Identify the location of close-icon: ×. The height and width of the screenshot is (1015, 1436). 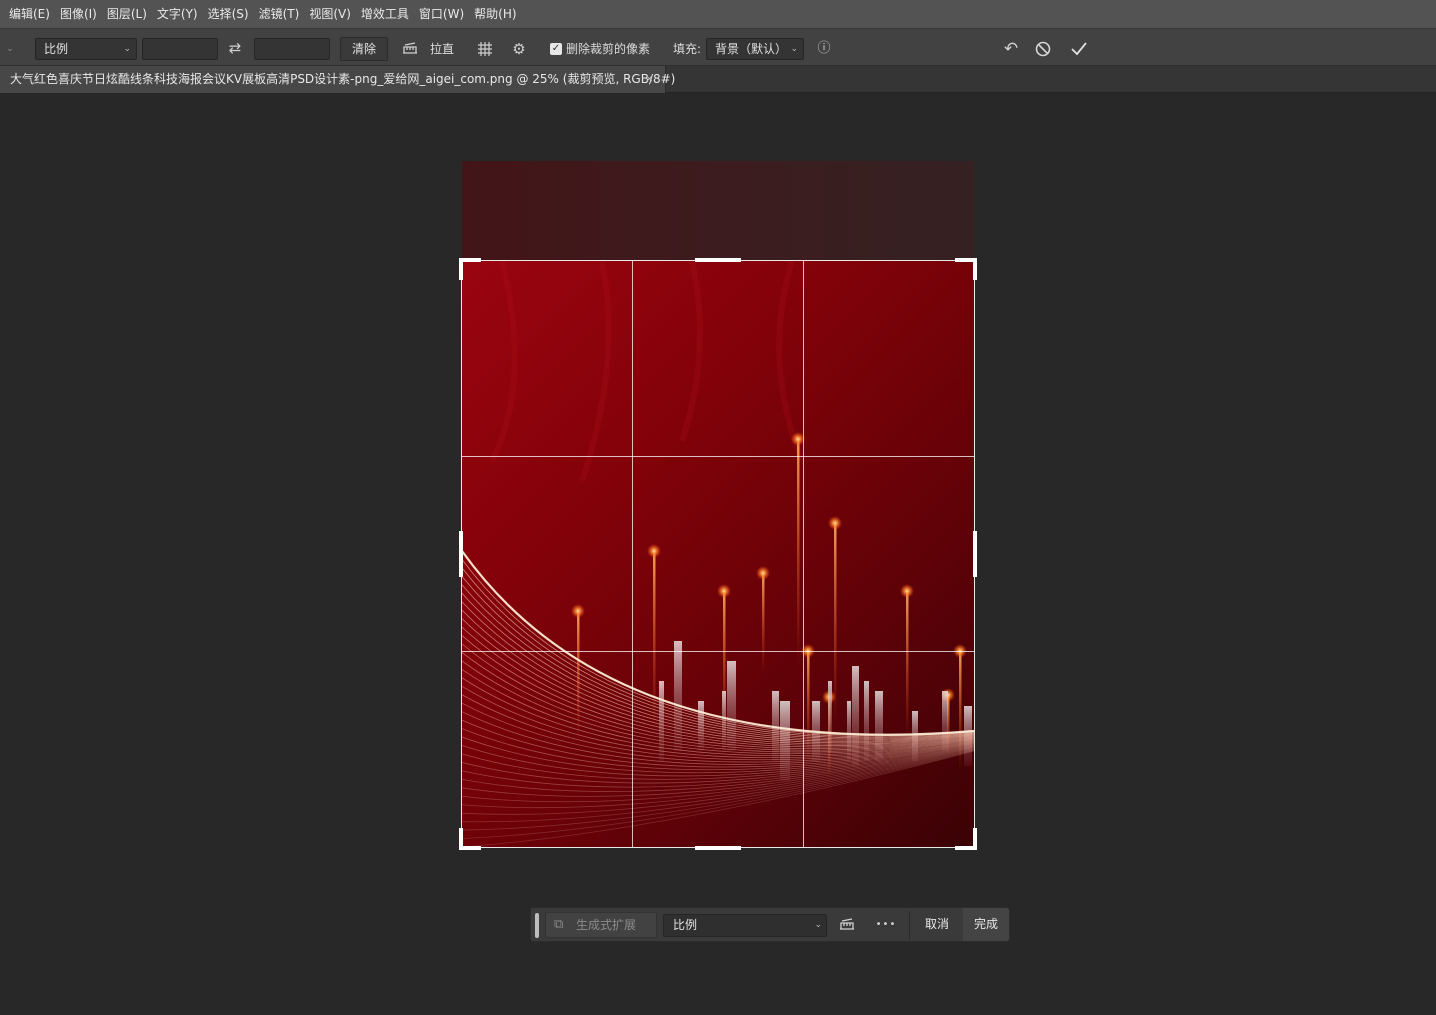
(649, 79).